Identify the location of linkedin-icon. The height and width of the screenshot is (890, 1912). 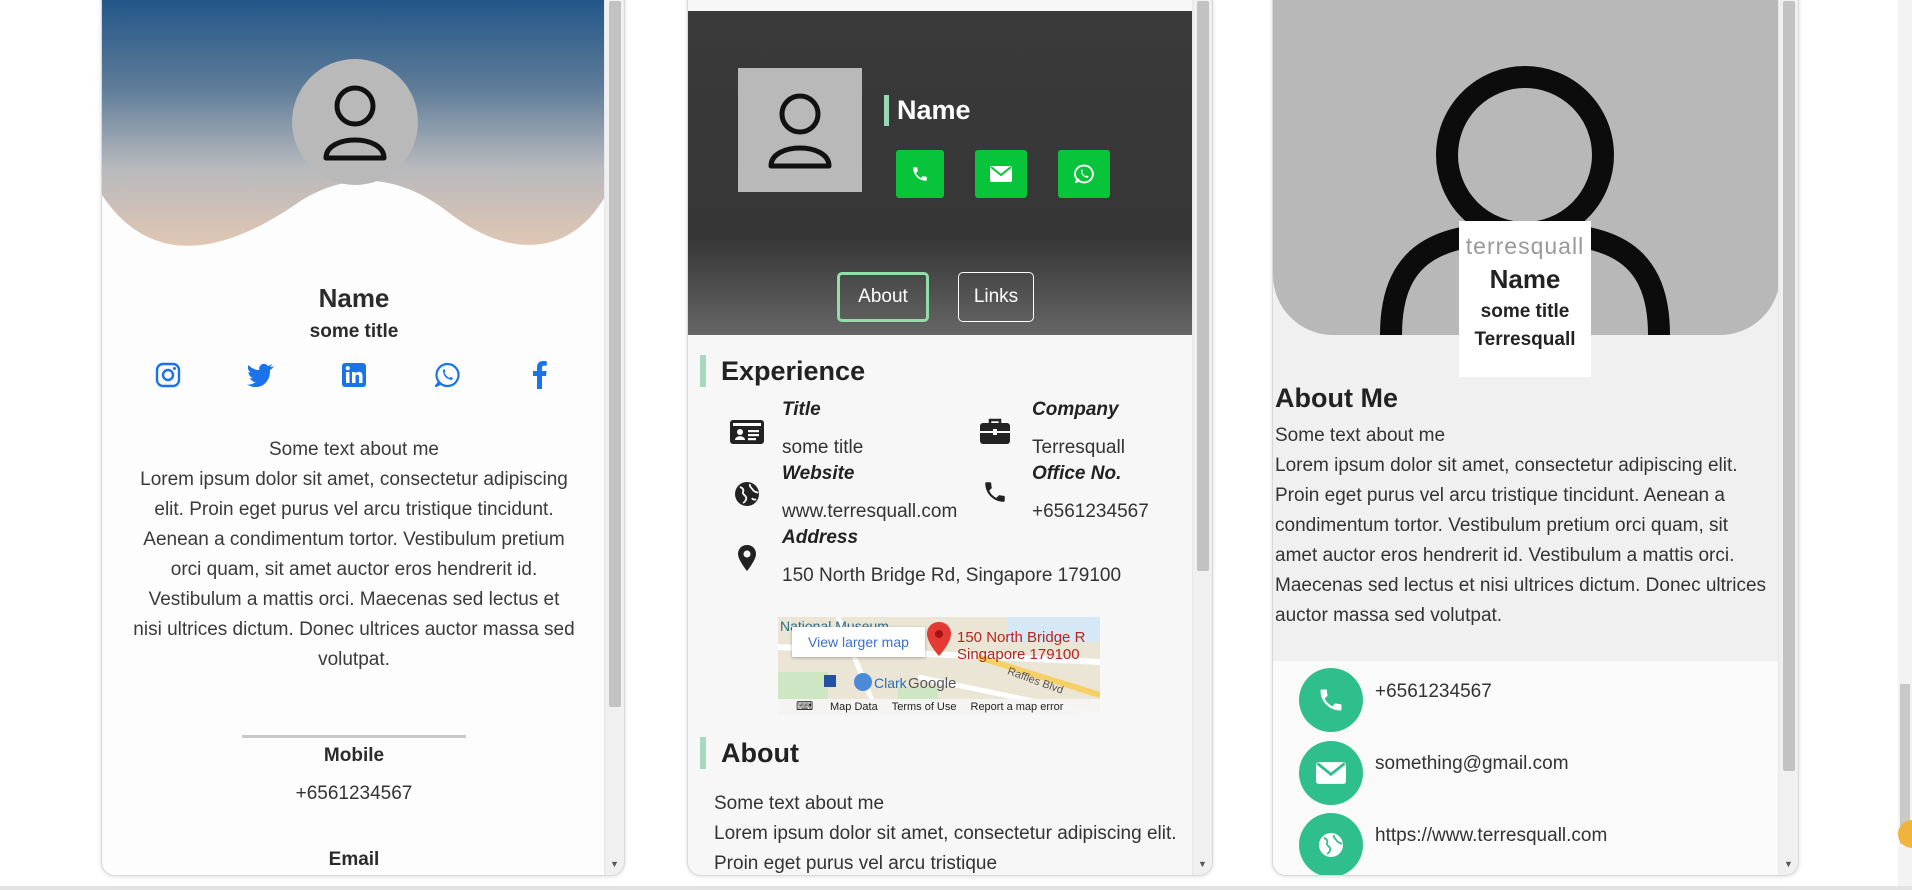
(354, 375).